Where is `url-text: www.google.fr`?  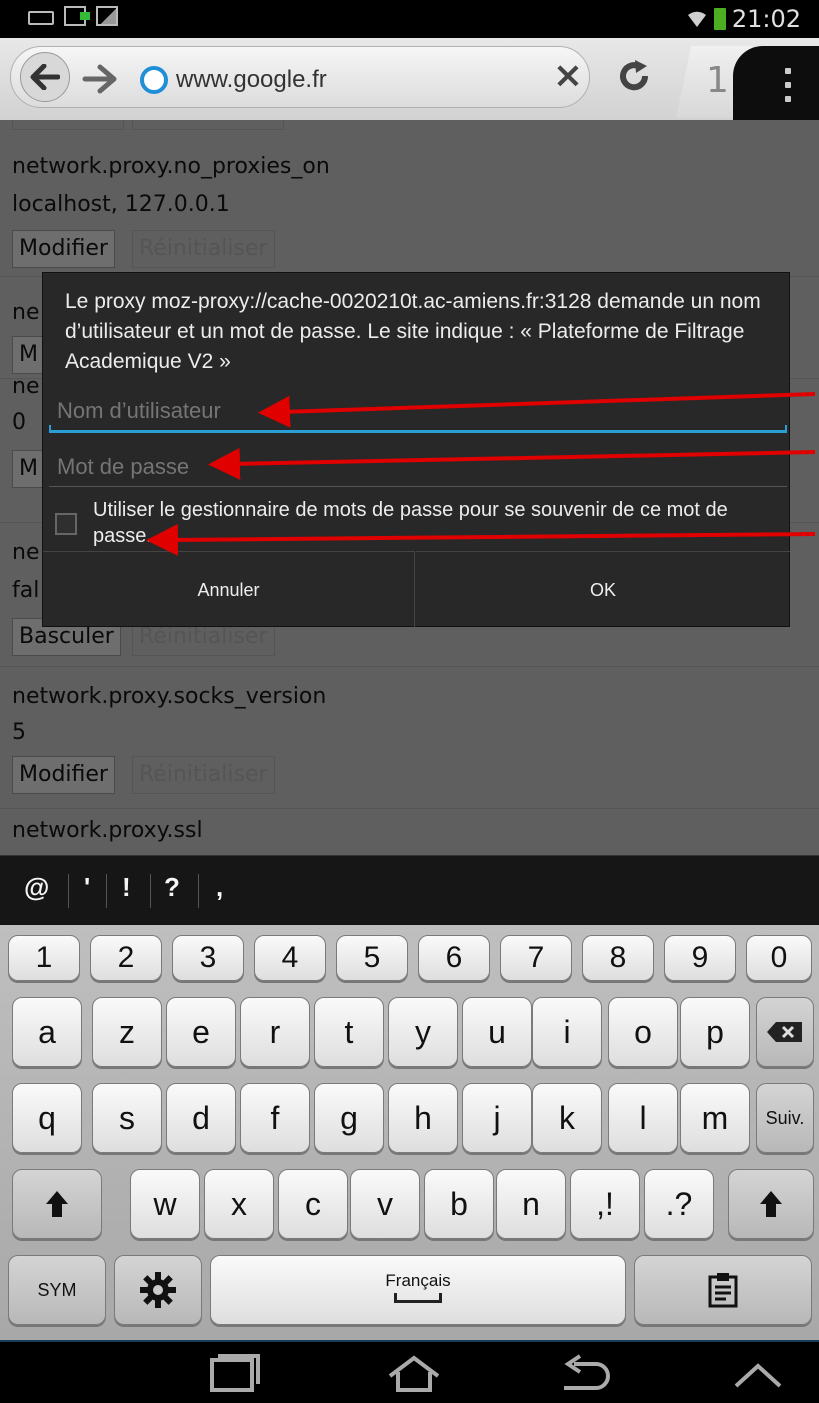
url-text: www.google.fr is located at coordinates (251, 80).